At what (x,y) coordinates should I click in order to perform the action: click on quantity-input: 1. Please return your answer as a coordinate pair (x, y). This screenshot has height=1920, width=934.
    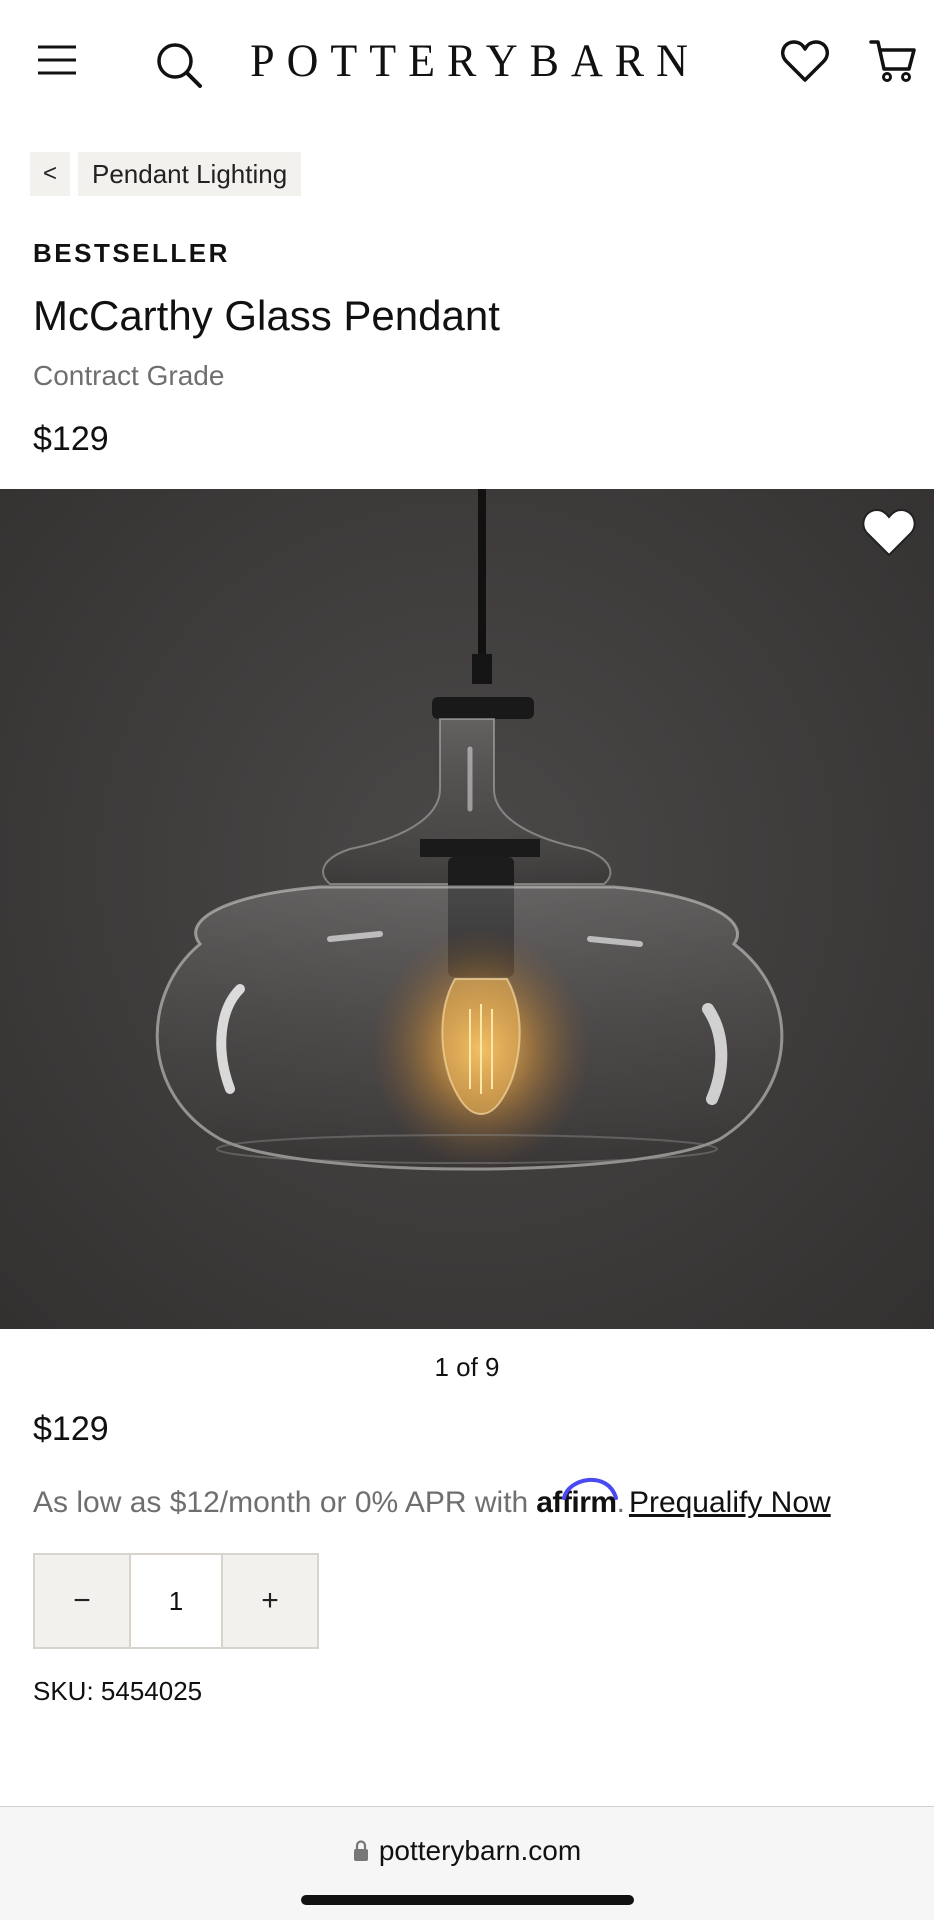
    Looking at the image, I should click on (176, 1601).